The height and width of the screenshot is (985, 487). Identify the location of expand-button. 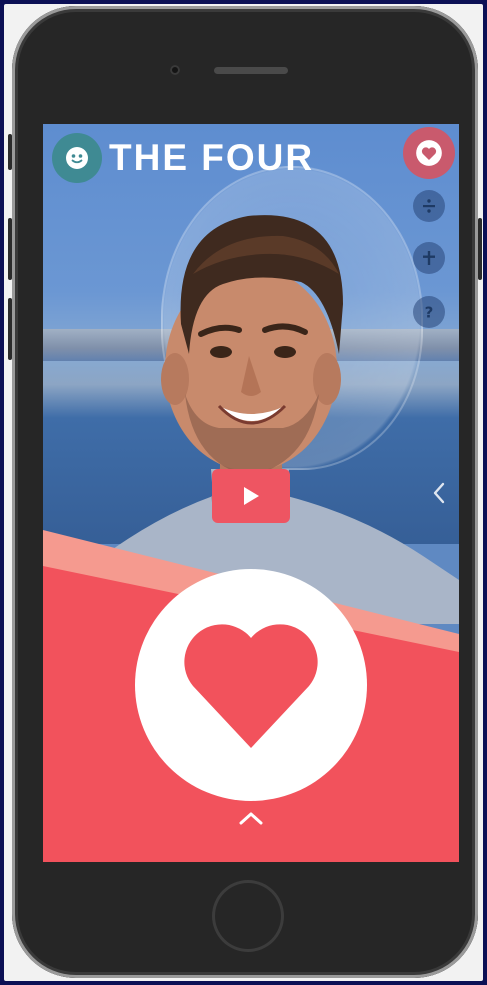
(251, 818).